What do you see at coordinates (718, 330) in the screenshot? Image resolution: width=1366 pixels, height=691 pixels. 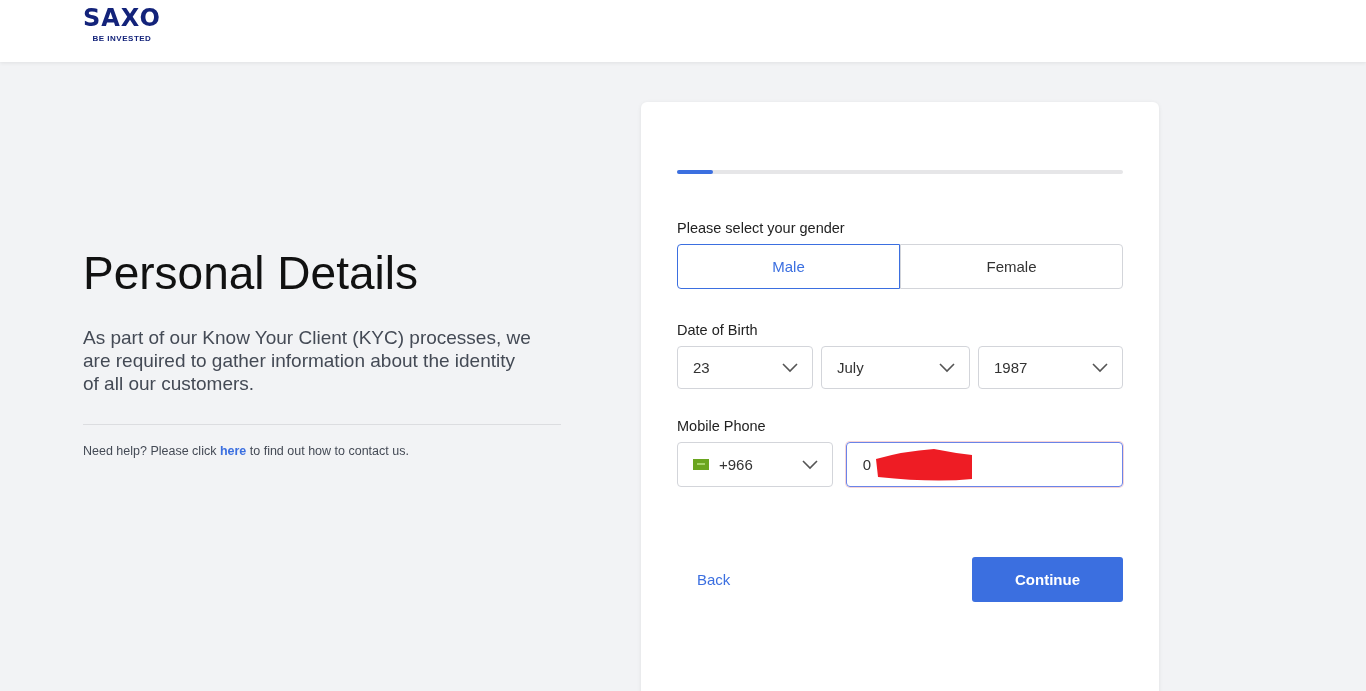 I see `field-label: Date of Birth` at bounding box center [718, 330].